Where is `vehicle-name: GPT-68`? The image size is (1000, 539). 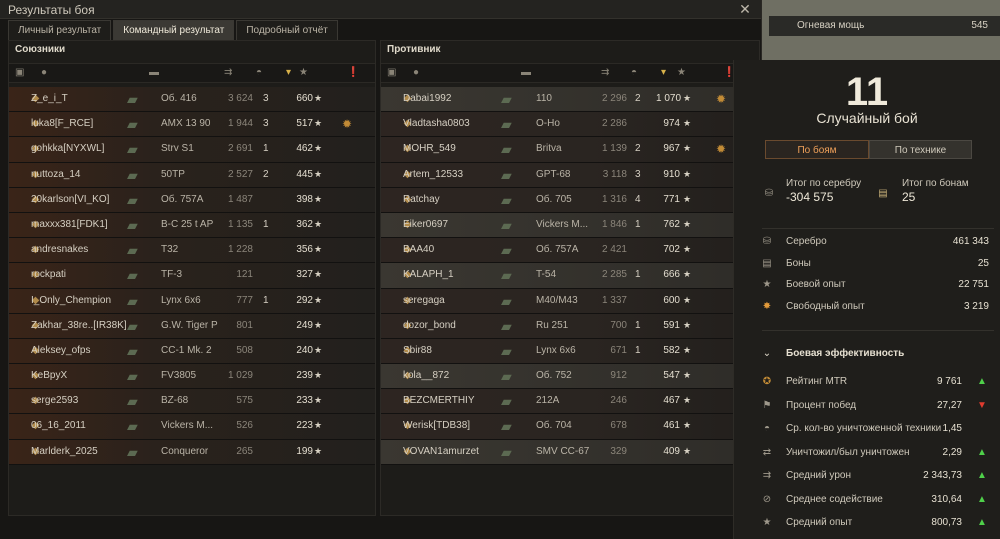
vehicle-name: GPT-68 is located at coordinates (553, 174).